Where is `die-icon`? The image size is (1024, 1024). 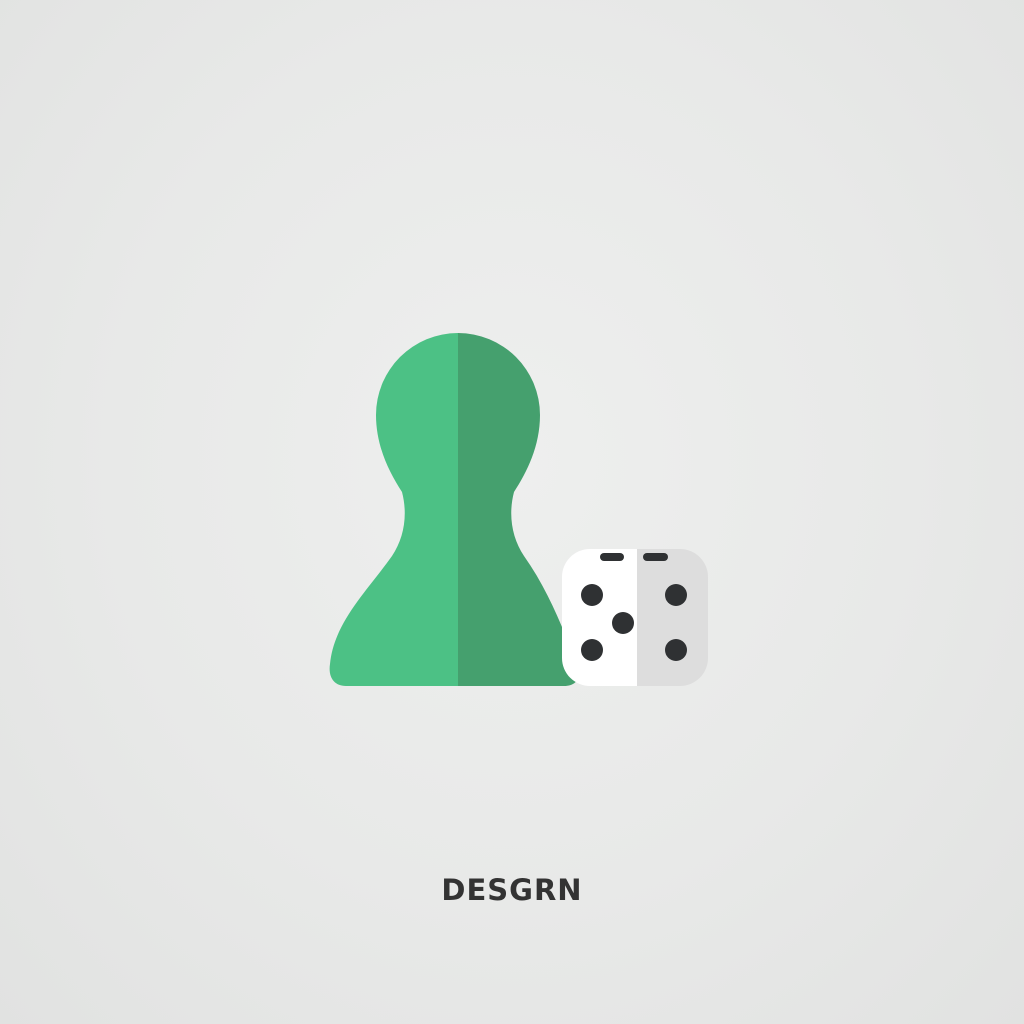
die-icon is located at coordinates (635, 617).